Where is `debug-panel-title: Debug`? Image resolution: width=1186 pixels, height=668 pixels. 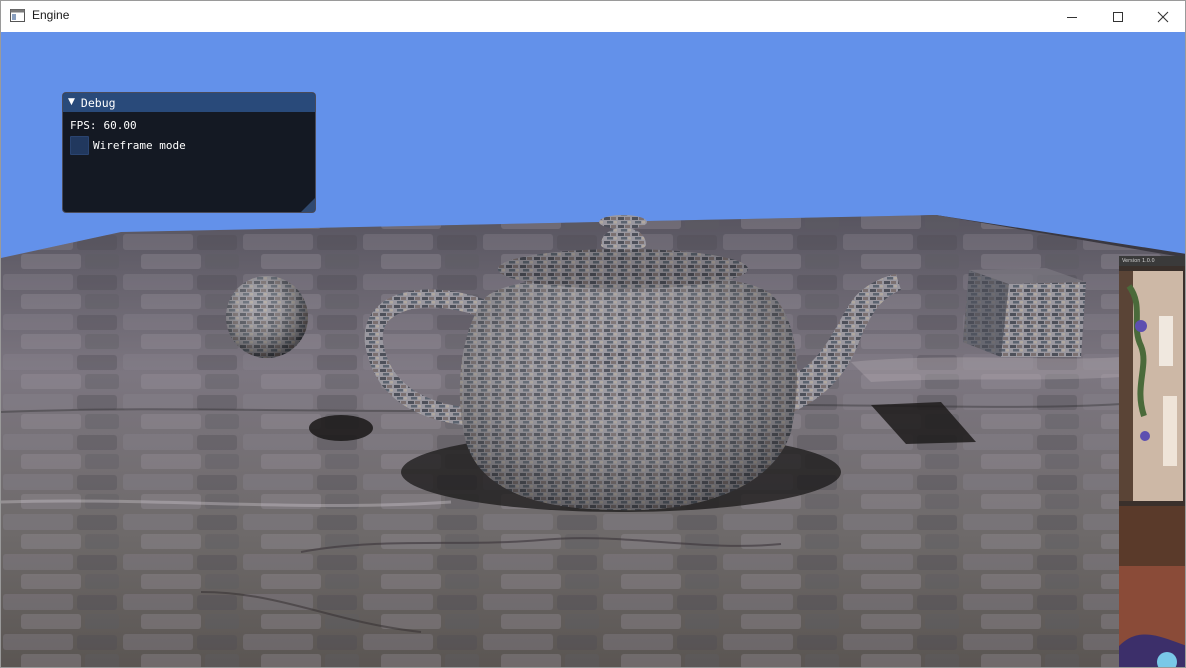 debug-panel-title: Debug is located at coordinates (98, 102).